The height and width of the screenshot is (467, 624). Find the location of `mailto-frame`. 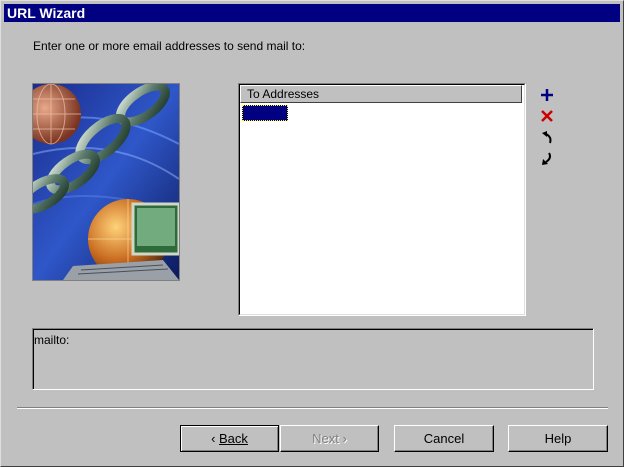

mailto-frame is located at coordinates (313, 359).